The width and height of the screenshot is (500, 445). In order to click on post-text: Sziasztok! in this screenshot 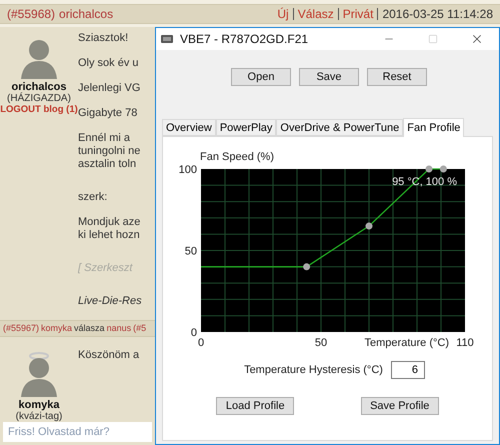, I will do `click(104, 38)`.